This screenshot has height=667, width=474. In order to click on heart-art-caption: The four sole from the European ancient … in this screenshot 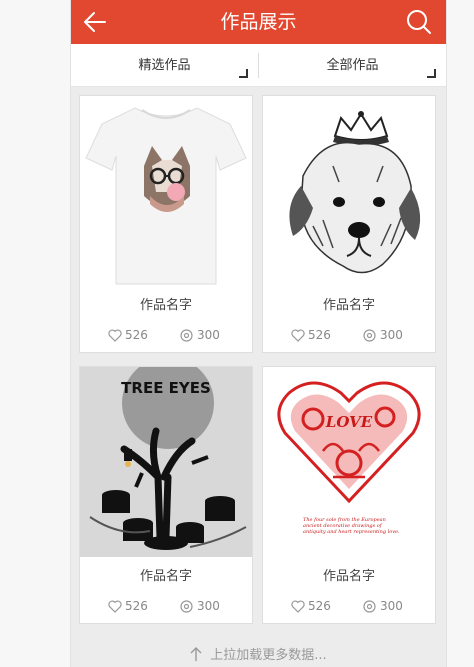, I will do `click(351, 526)`.